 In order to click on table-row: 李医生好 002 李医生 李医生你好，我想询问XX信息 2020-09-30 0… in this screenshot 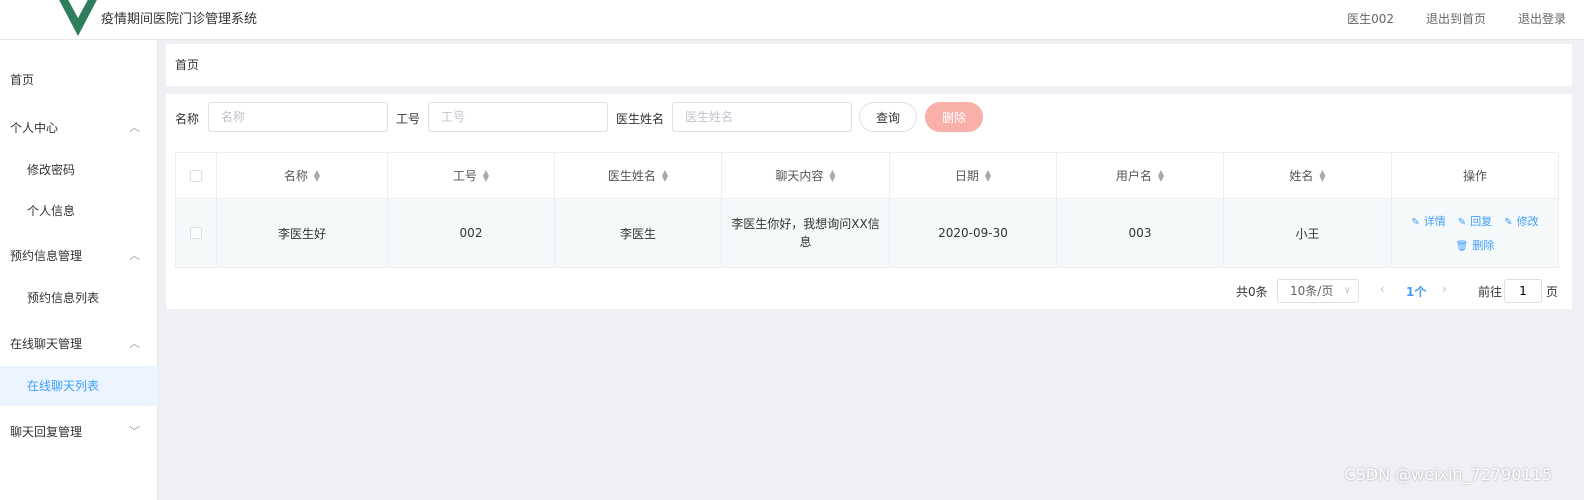, I will do `click(867, 233)`.